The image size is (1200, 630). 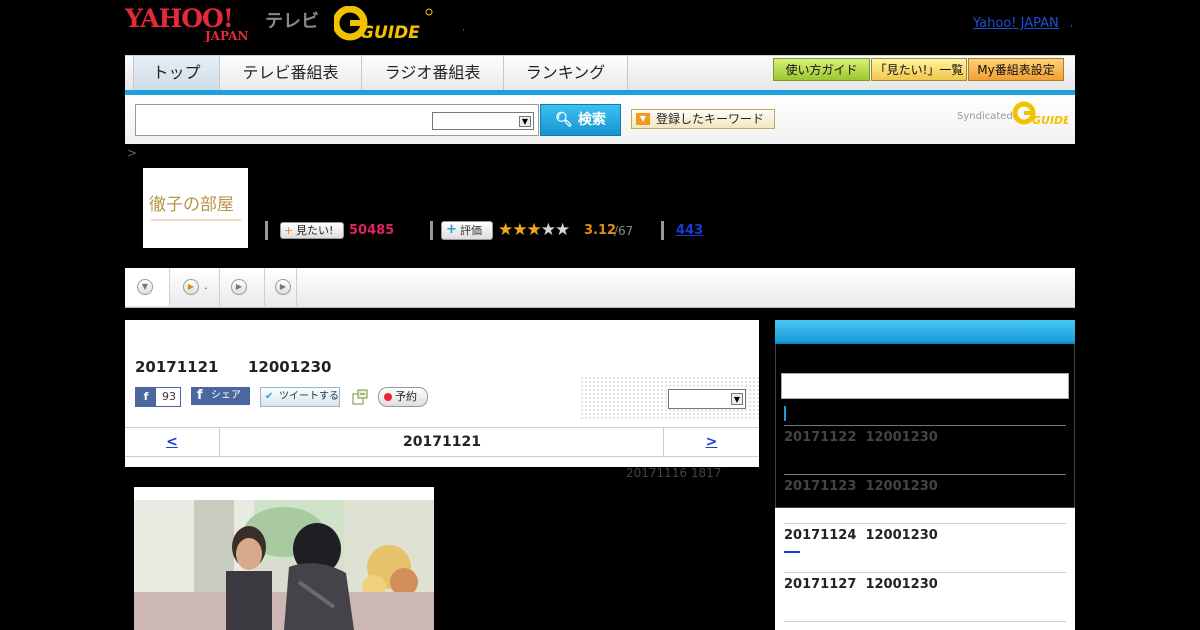 I want to click on nav-tab-radio-schedule: ラジオ番組表, so click(x=433, y=73).